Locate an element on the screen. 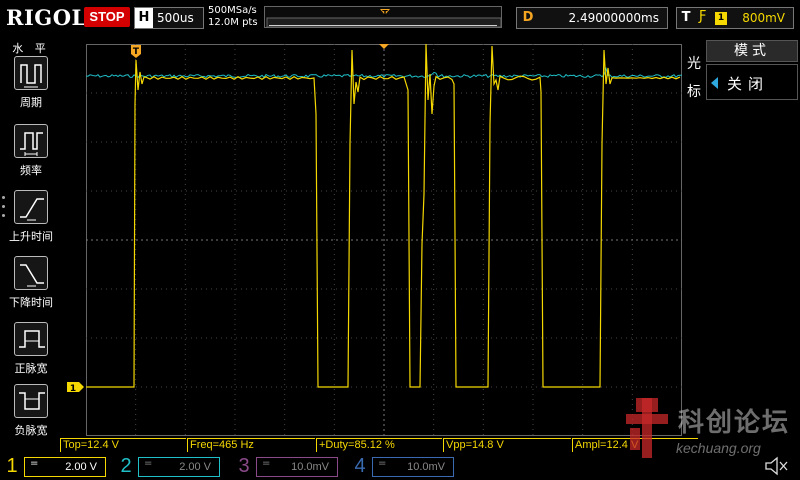  menu-item-label: 负脉宽 is located at coordinates (31, 430).